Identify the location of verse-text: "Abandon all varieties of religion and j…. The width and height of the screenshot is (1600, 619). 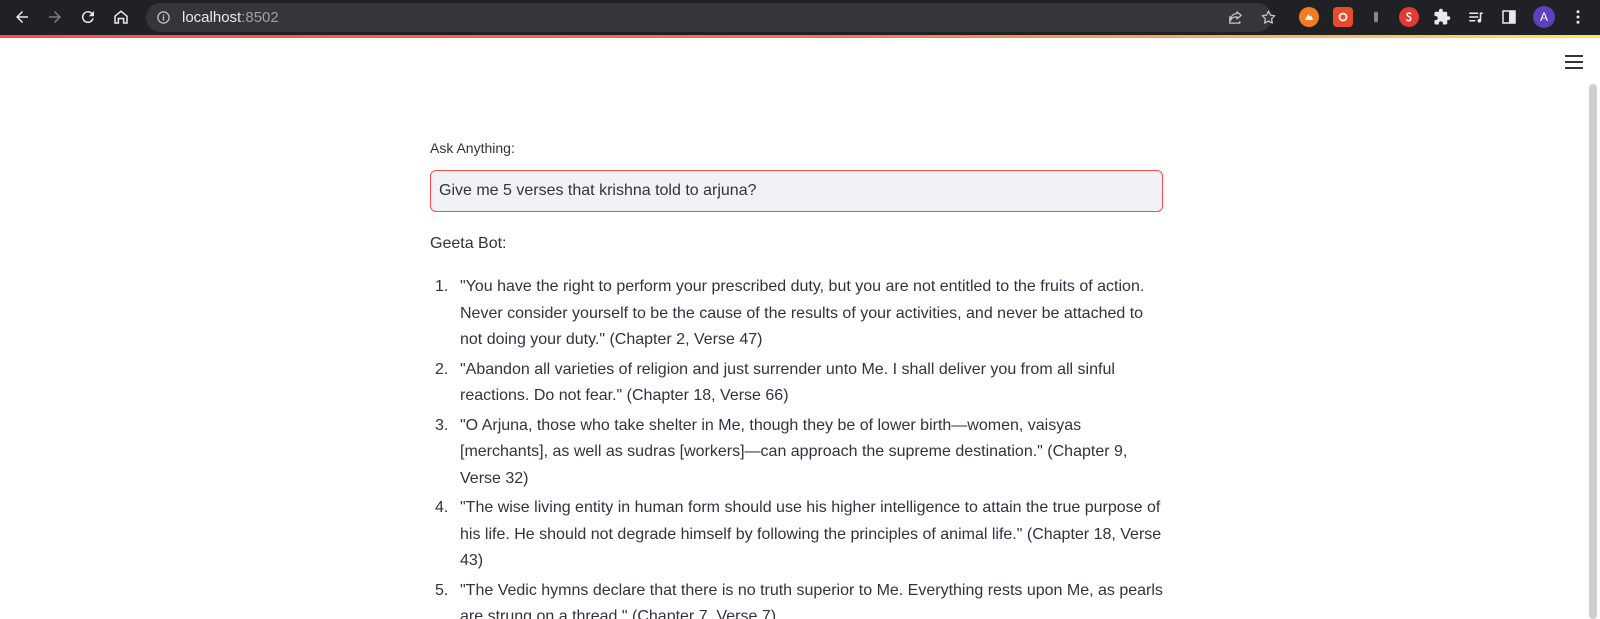
(787, 382).